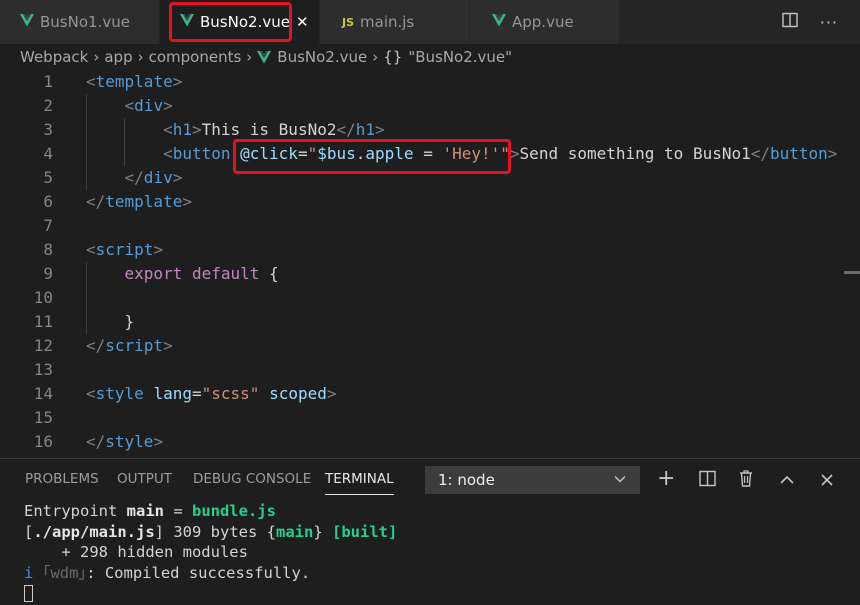  I want to click on code-token: div, so click(158, 177).